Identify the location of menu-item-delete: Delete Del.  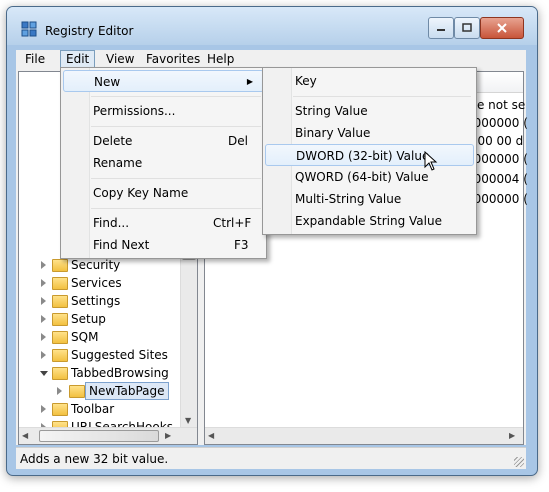
(163, 141).